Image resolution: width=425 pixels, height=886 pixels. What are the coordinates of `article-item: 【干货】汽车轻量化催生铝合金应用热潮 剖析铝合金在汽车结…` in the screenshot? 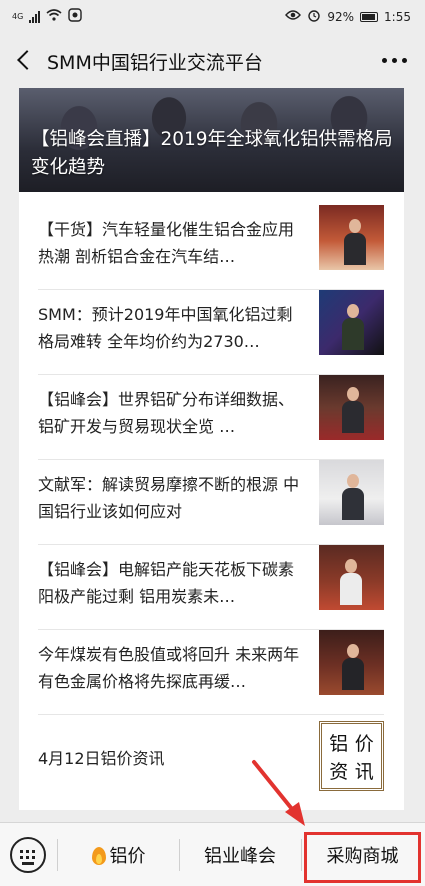 It's located at (211, 247).